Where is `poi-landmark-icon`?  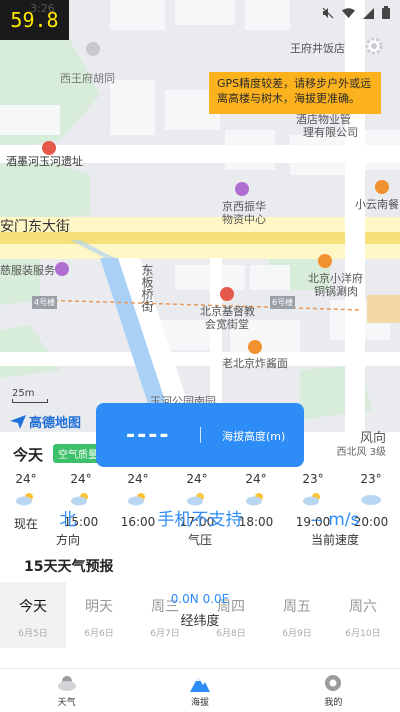 poi-landmark-icon is located at coordinates (49, 148).